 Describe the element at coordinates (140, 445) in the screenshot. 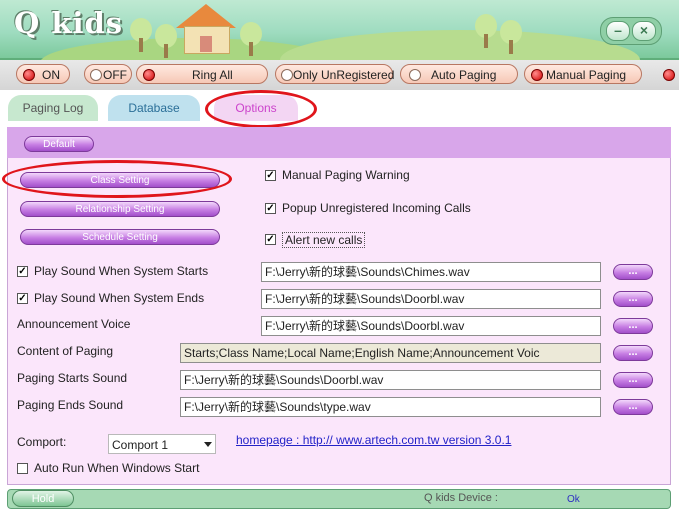

I see `comport-value: Comport 1` at that location.